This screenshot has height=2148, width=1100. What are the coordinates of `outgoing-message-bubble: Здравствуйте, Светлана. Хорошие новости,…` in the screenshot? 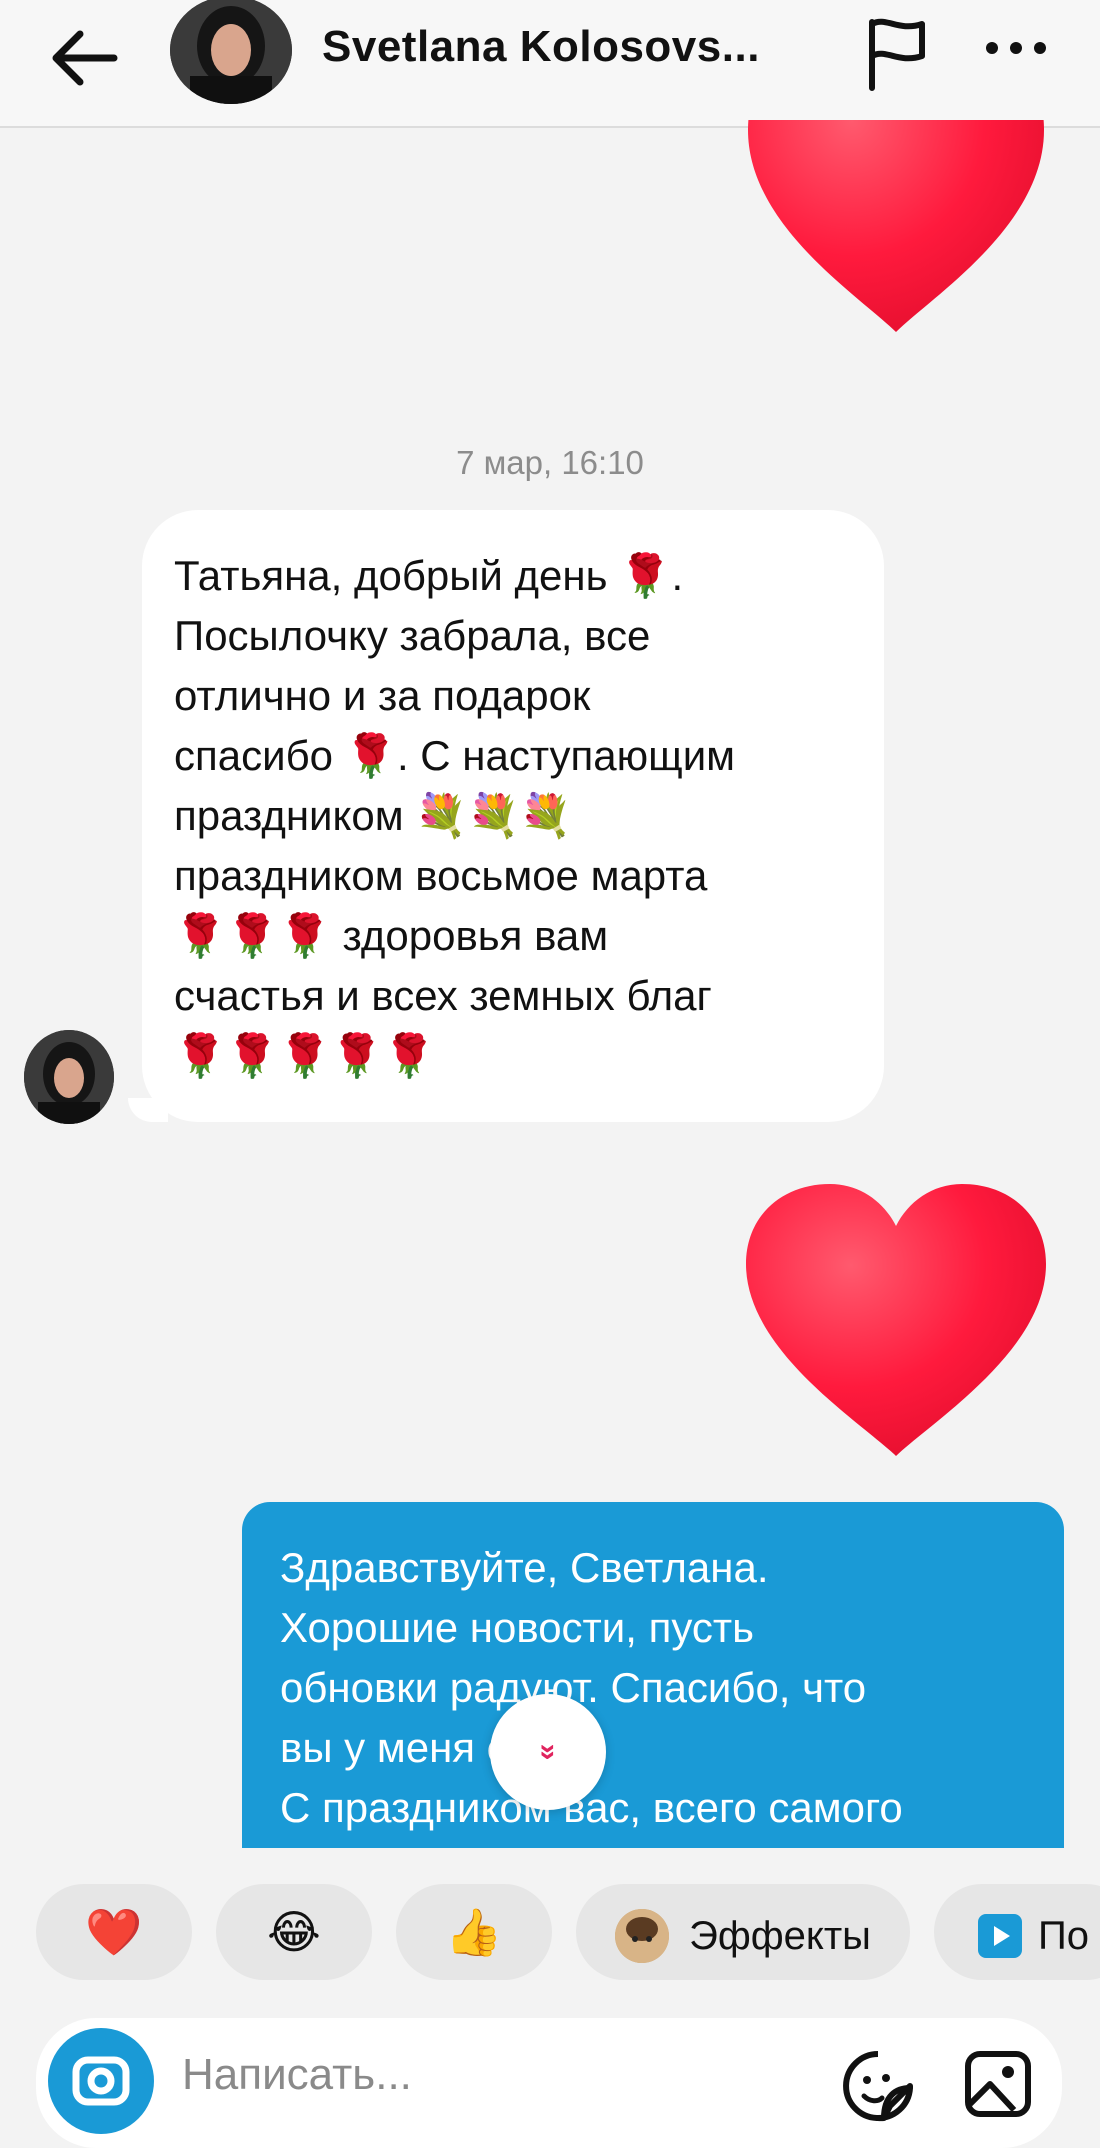 It's located at (653, 1675).